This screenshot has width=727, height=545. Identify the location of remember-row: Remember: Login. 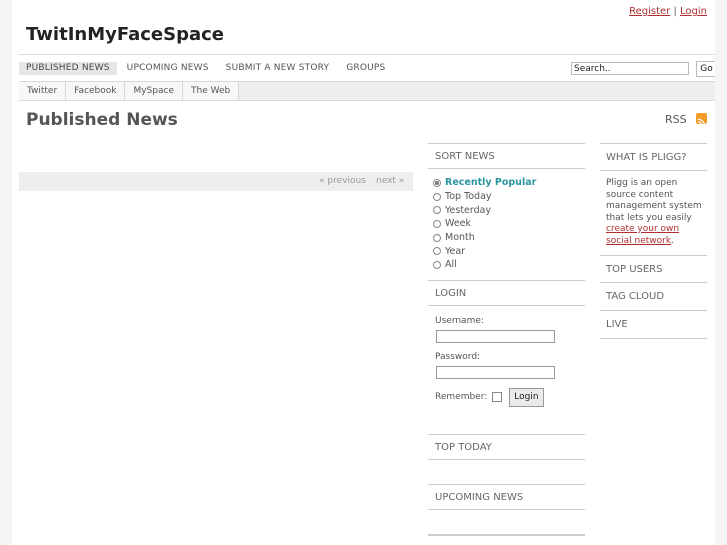
(510, 397).